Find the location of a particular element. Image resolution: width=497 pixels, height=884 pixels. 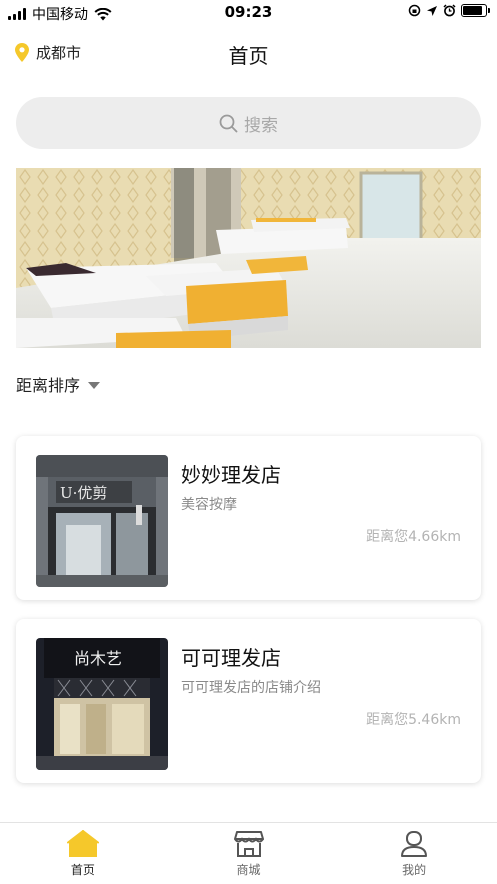

page-title: 首页 is located at coordinates (248, 56).